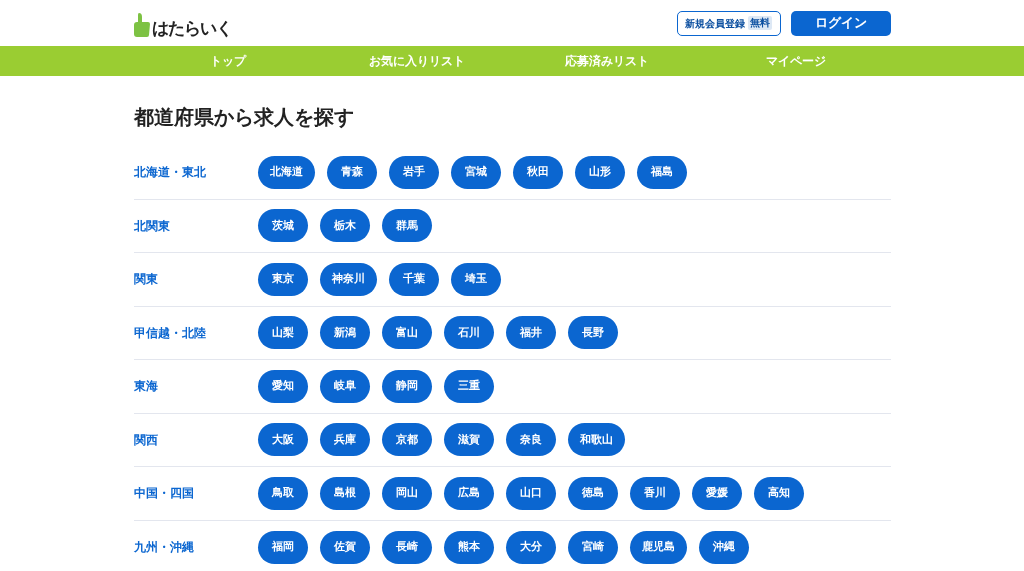 The width and height of the screenshot is (1024, 571). I want to click on prefecture-button: 島根, so click(344, 493).